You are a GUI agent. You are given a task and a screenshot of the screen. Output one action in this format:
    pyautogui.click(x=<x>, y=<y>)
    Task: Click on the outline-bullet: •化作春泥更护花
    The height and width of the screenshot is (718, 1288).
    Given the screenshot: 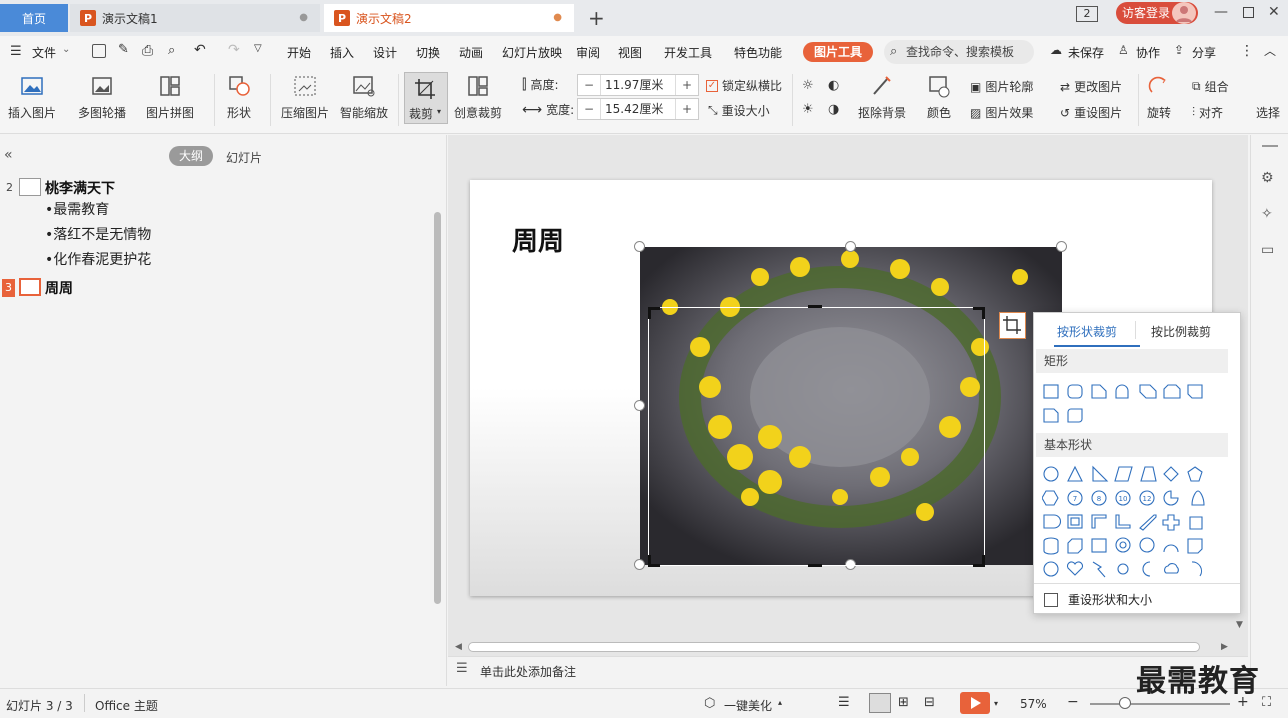 What is the action you would take?
    pyautogui.click(x=98, y=259)
    